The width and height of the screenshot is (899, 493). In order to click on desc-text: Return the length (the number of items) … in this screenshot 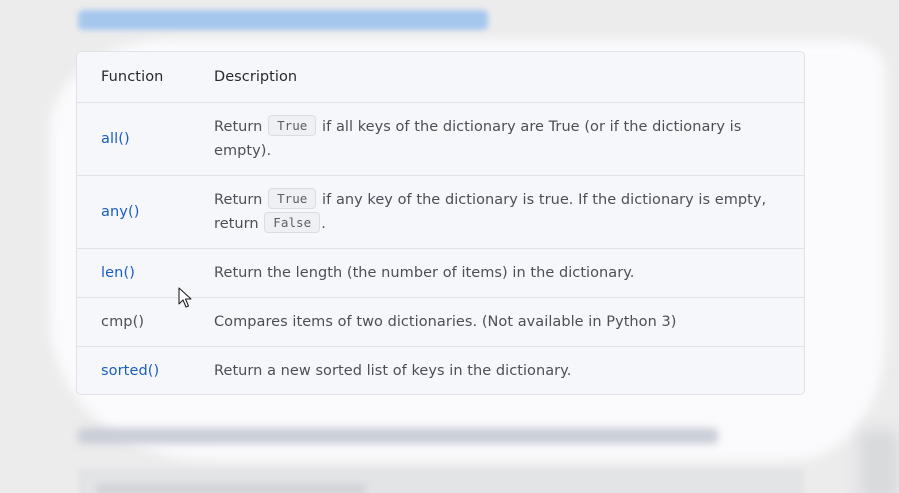, I will do `click(424, 273)`.